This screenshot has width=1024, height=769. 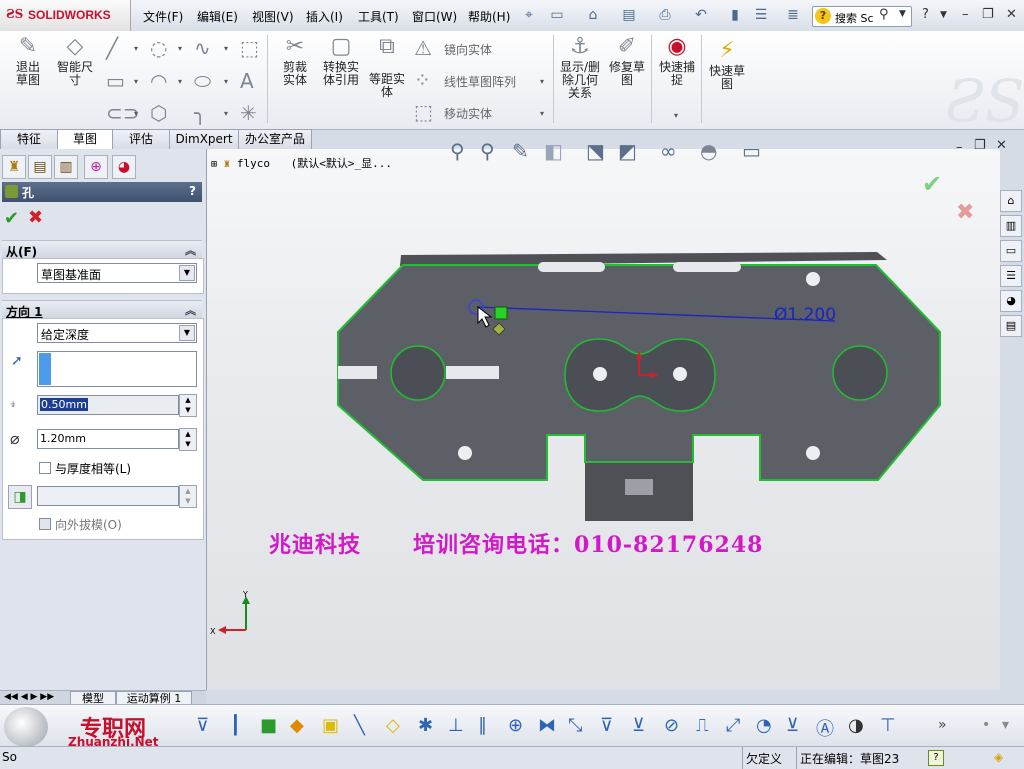 I want to click on line-icon: ╱, so click(x=112, y=48).